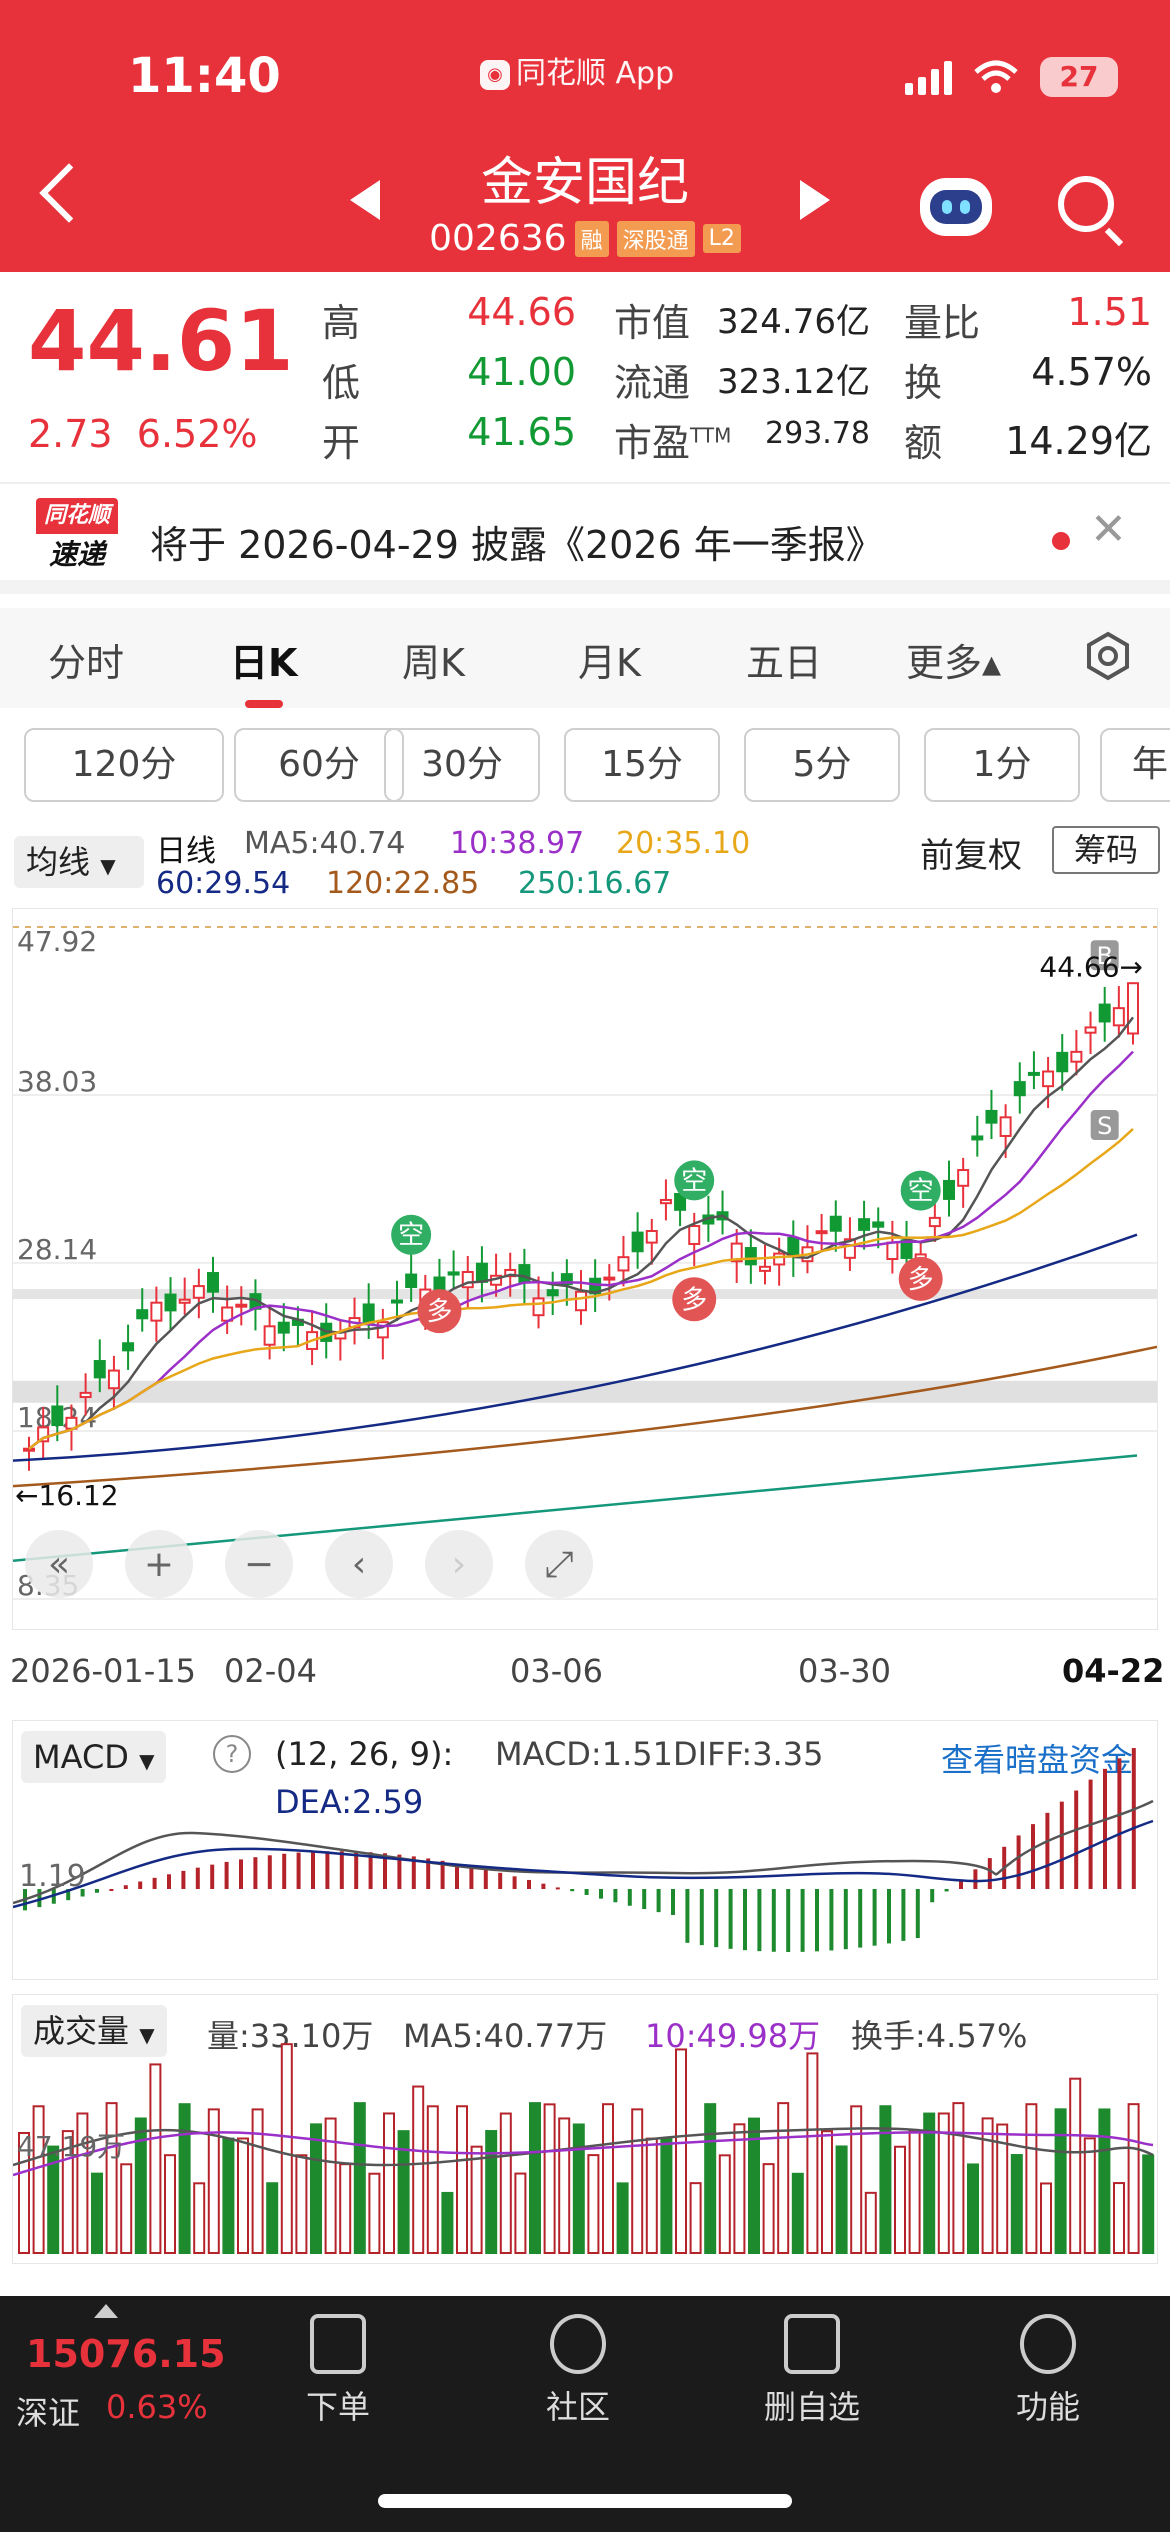  I want to click on pe-label-text: 市盈, so click(652, 443).